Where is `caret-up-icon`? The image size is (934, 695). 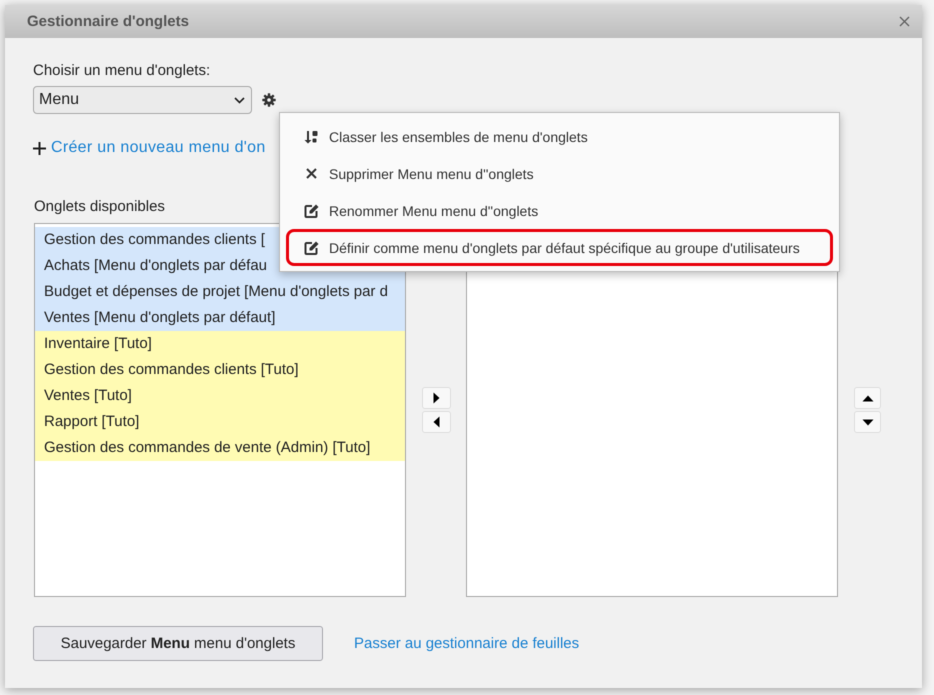
caret-up-icon is located at coordinates (868, 398).